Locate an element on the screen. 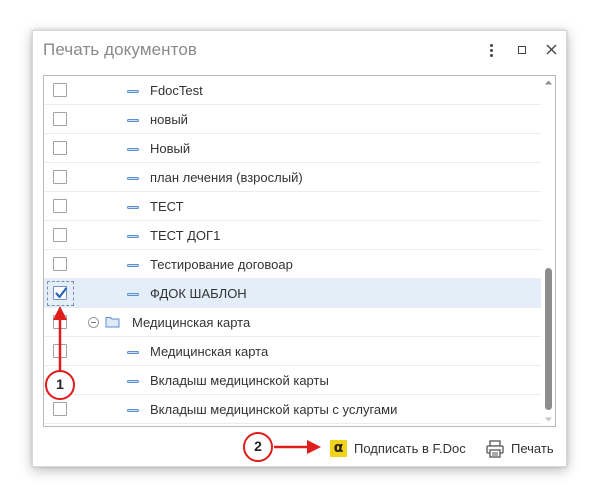 Image resolution: width=599 pixels, height=501 pixels. printer-icon is located at coordinates (495, 449).